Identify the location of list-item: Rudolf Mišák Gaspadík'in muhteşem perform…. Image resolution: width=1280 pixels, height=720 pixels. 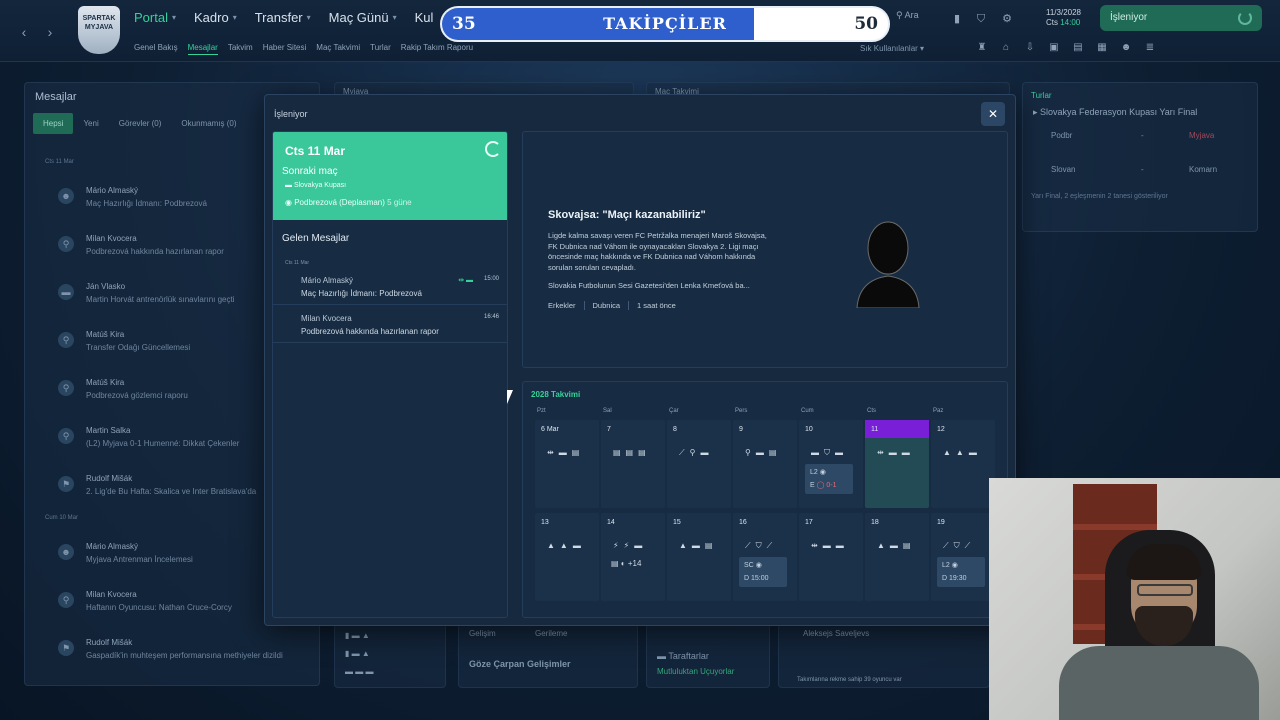
(206, 649).